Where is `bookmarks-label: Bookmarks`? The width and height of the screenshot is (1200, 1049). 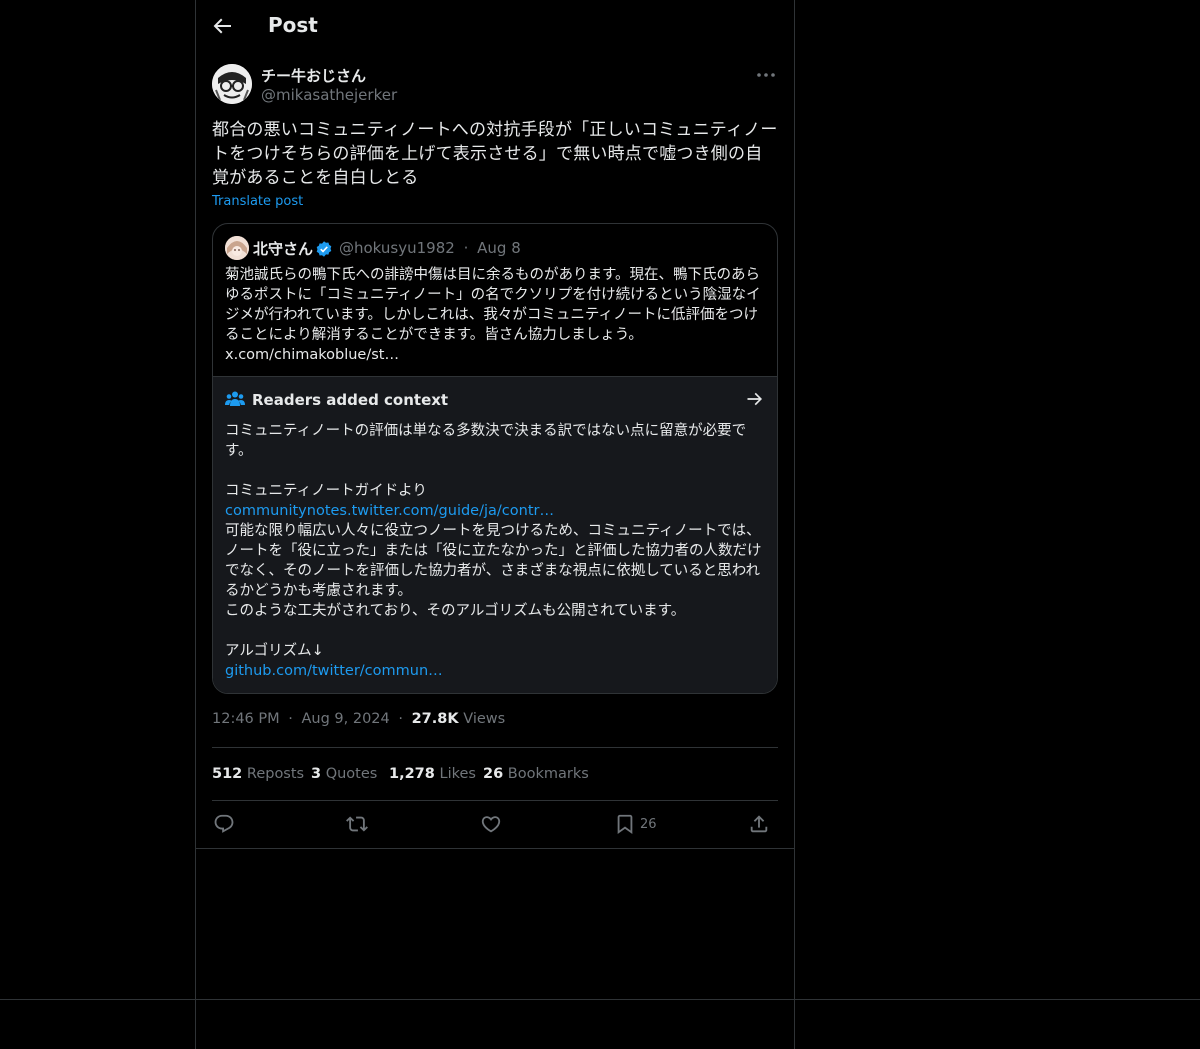 bookmarks-label: Bookmarks is located at coordinates (548, 774).